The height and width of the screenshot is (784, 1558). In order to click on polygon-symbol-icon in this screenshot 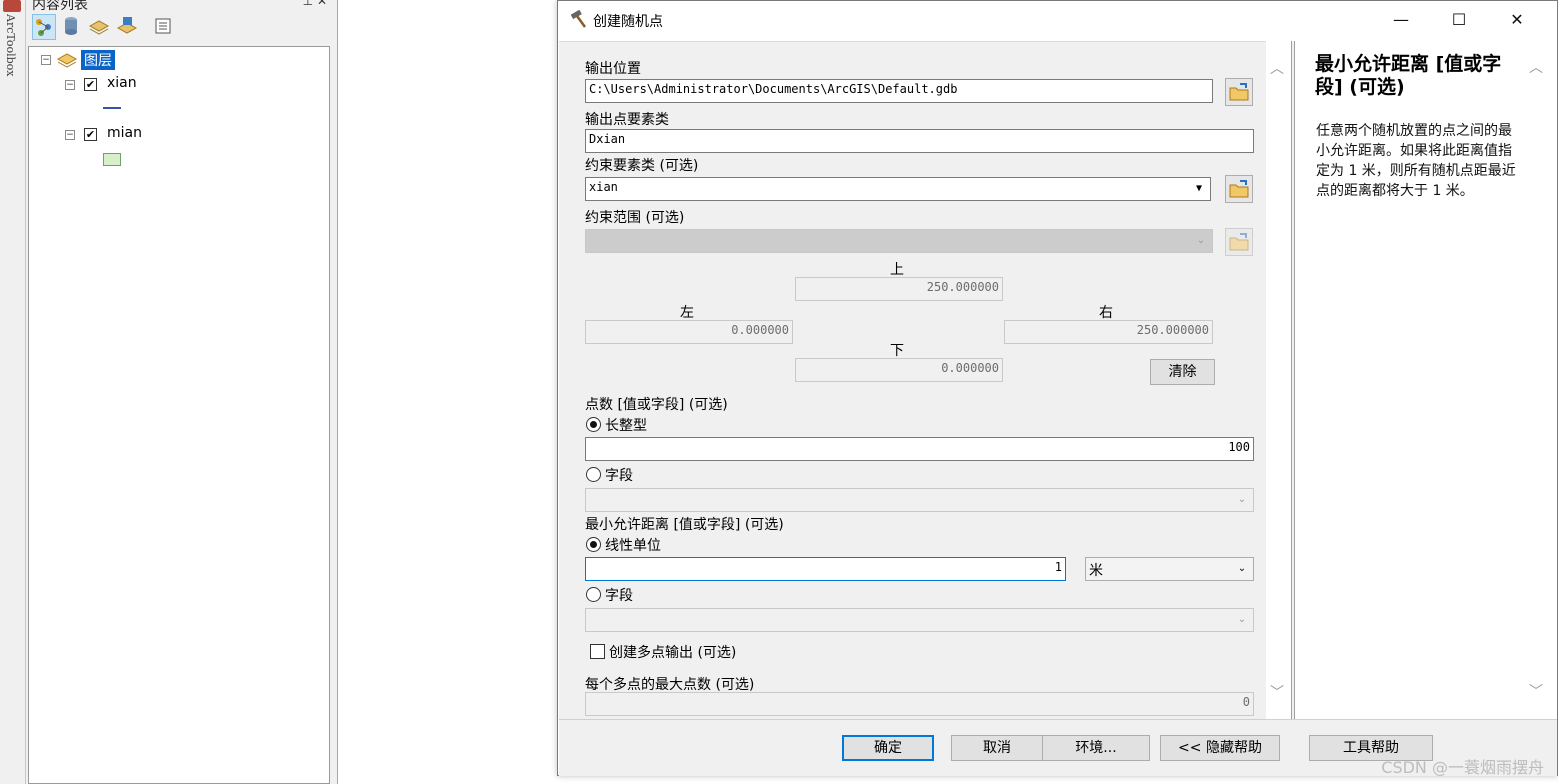, I will do `click(112, 159)`.